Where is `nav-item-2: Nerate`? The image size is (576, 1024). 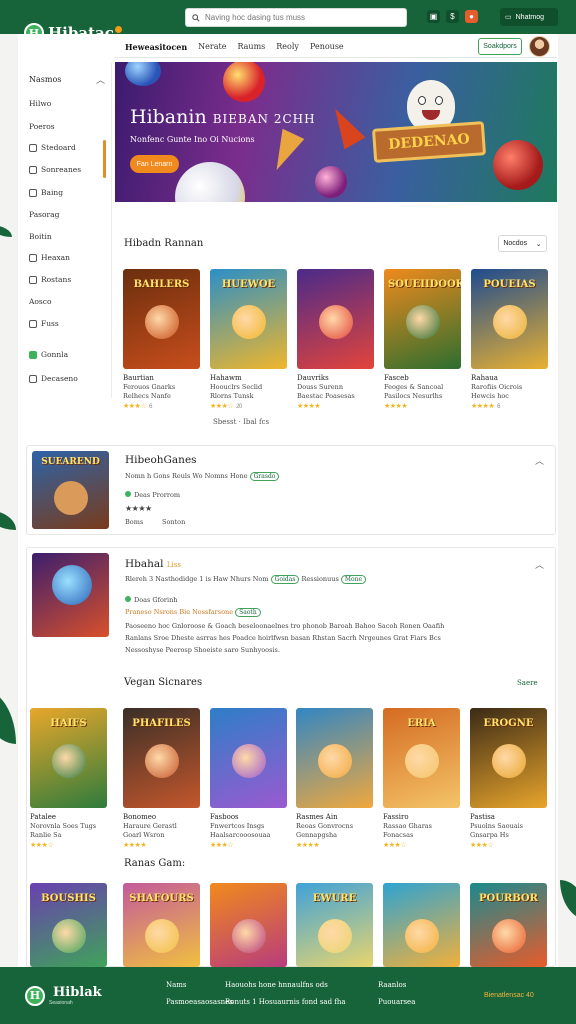 nav-item-2: Nerate is located at coordinates (212, 46).